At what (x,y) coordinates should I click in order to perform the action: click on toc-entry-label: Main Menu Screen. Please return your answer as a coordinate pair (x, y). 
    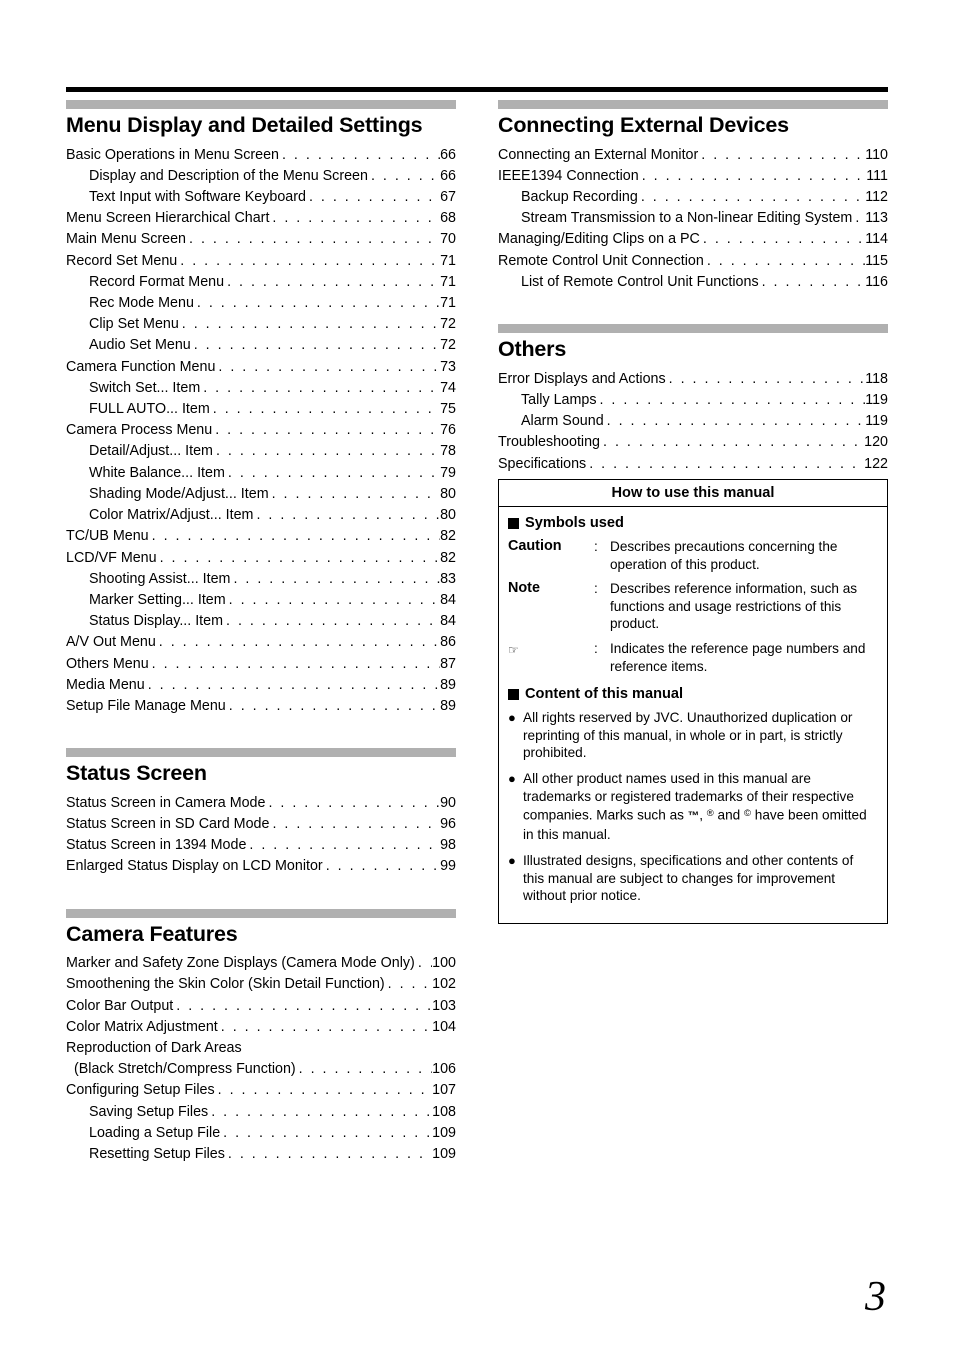
    Looking at the image, I should click on (126, 239).